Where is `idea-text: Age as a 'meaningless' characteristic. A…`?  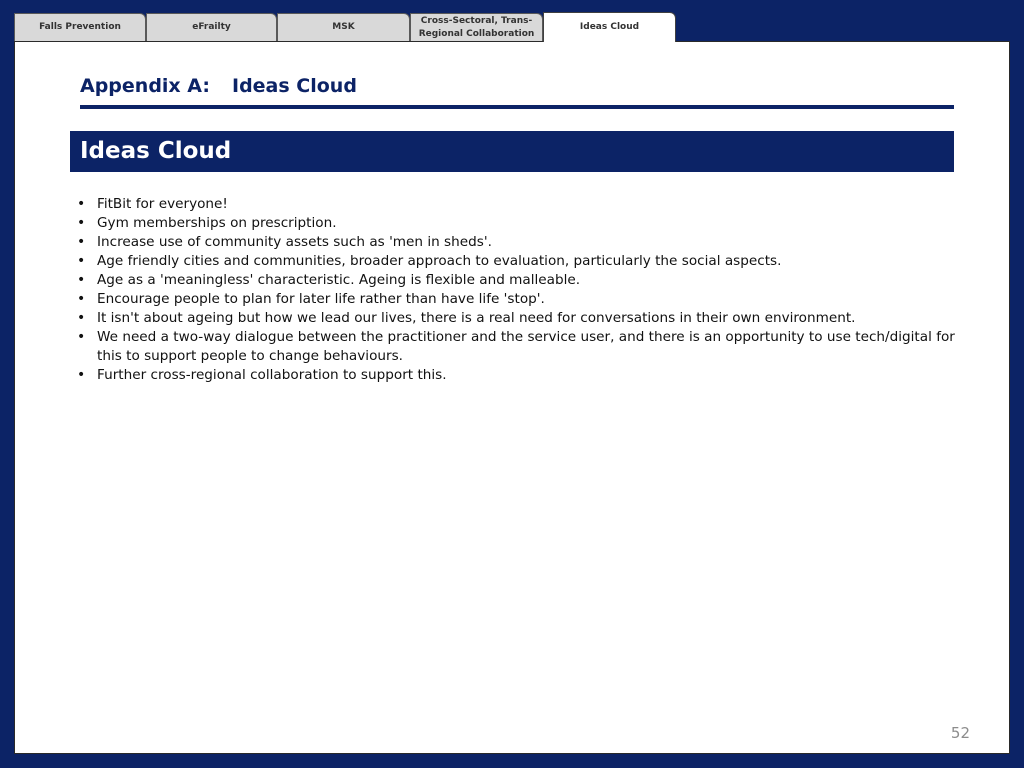 idea-text: Age as a 'meaningless' characteristic. A… is located at coordinates (339, 280).